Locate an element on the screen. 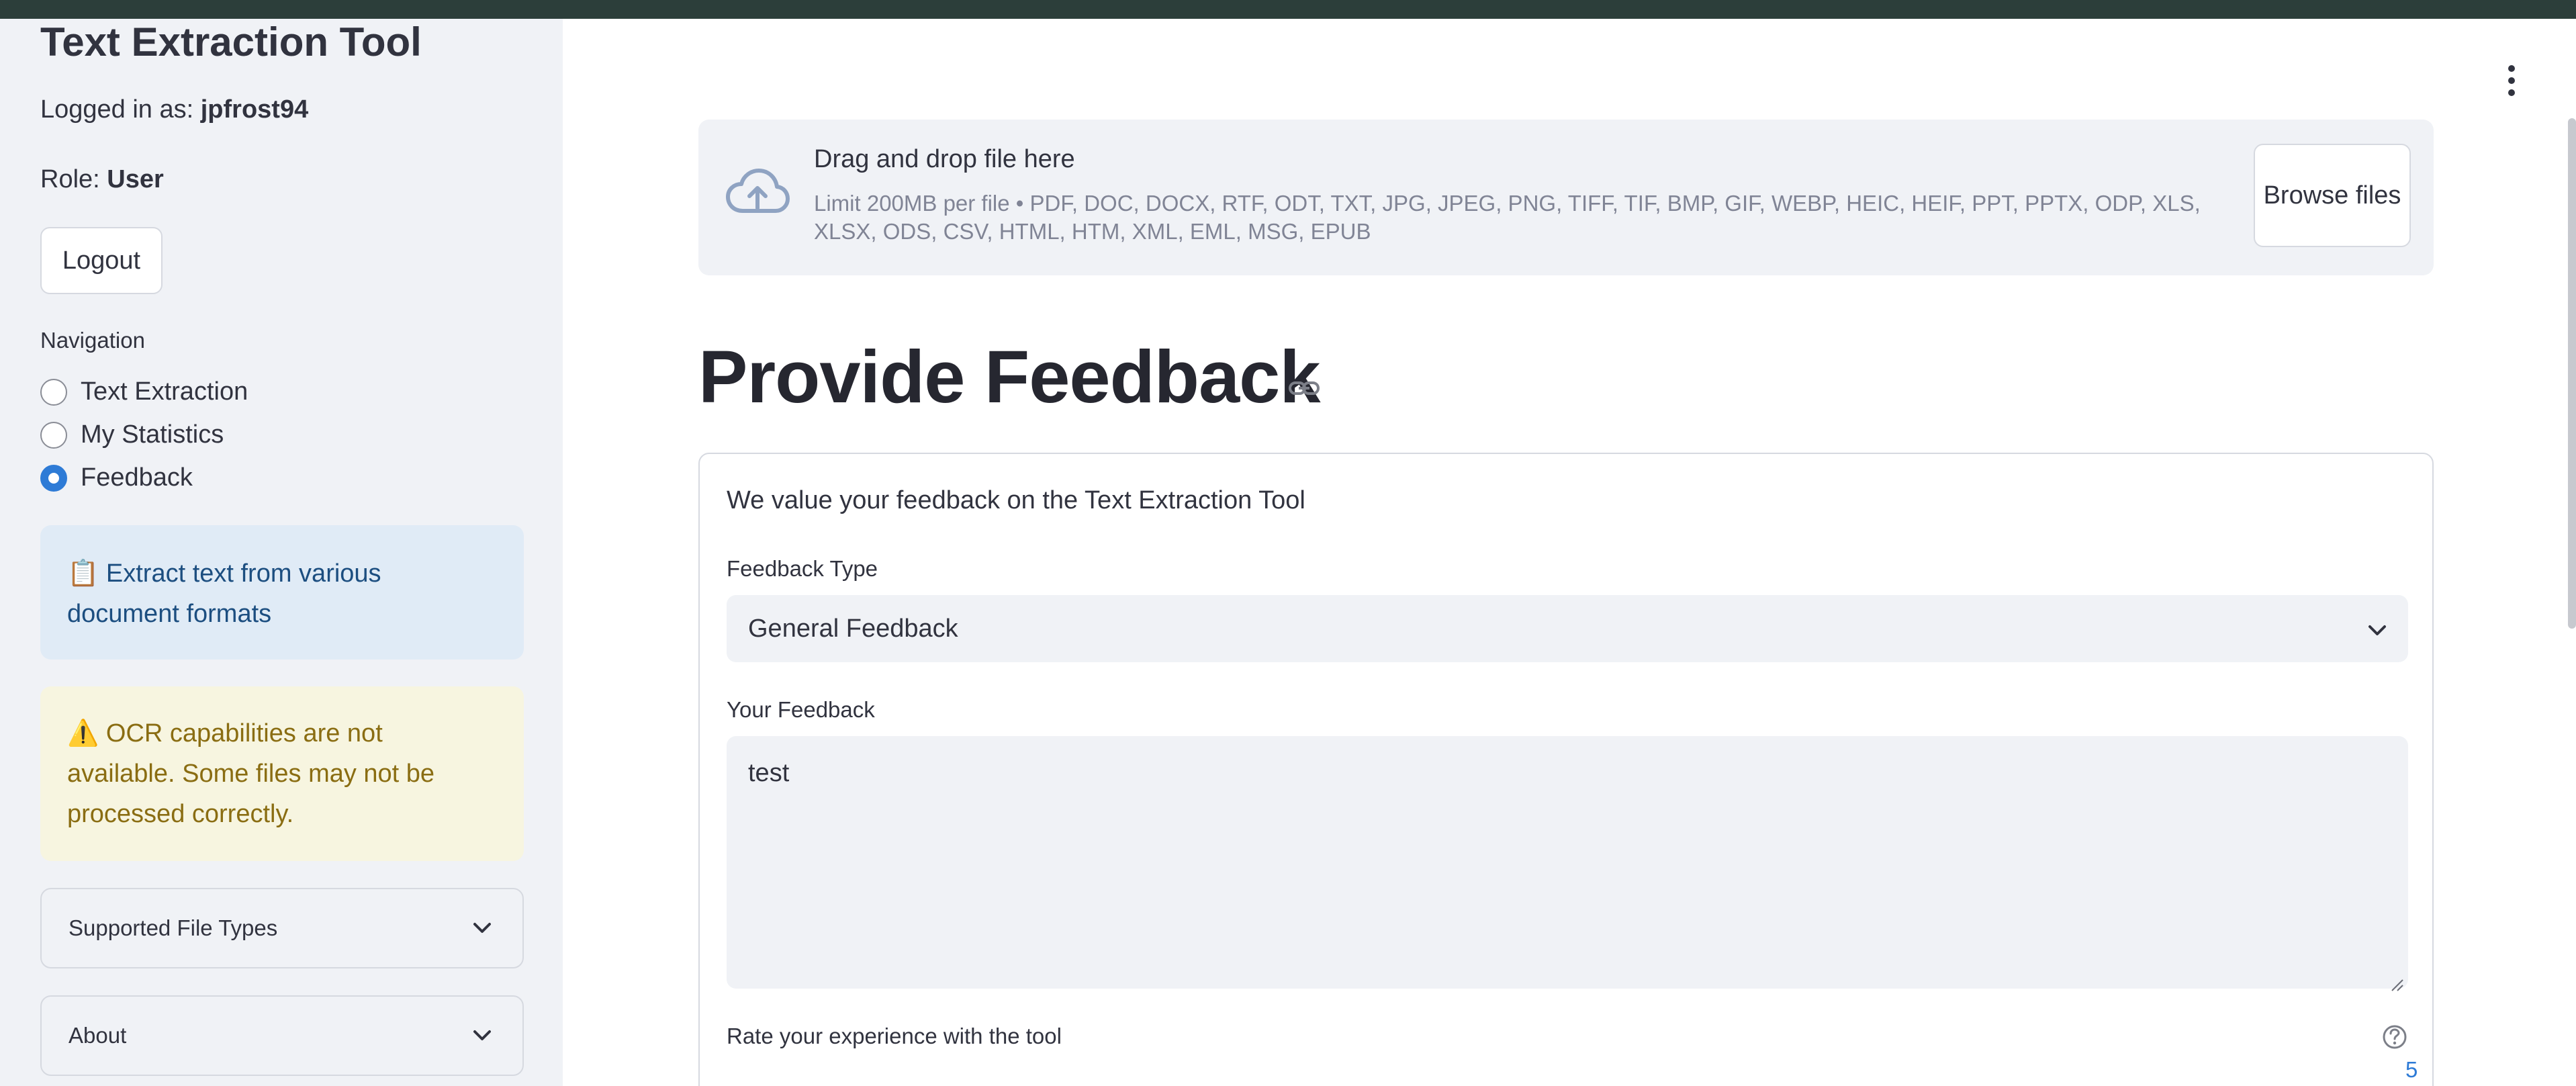  feedback-type-select: General Feedback is located at coordinates (1567, 628).